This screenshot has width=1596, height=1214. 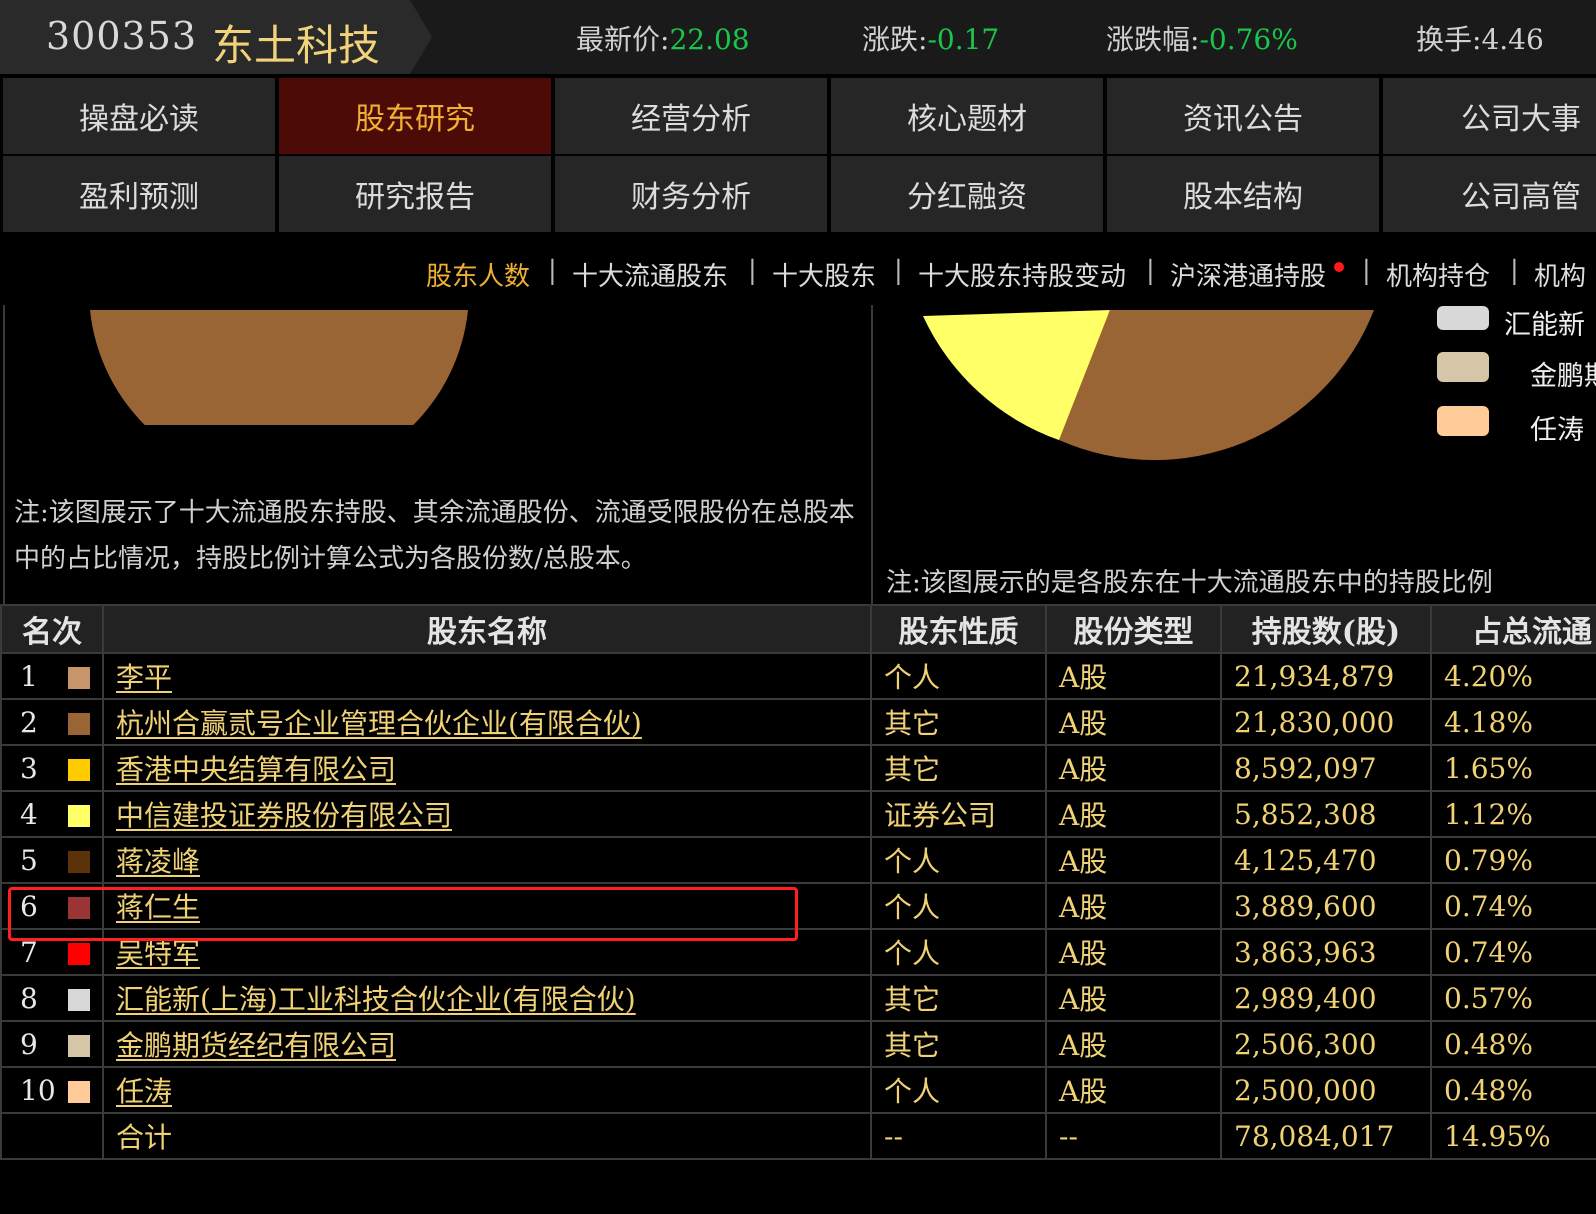 What do you see at coordinates (1022, 274) in the screenshot?
I see `subnav-top10-holding-changes: 十大股东持股变动` at bounding box center [1022, 274].